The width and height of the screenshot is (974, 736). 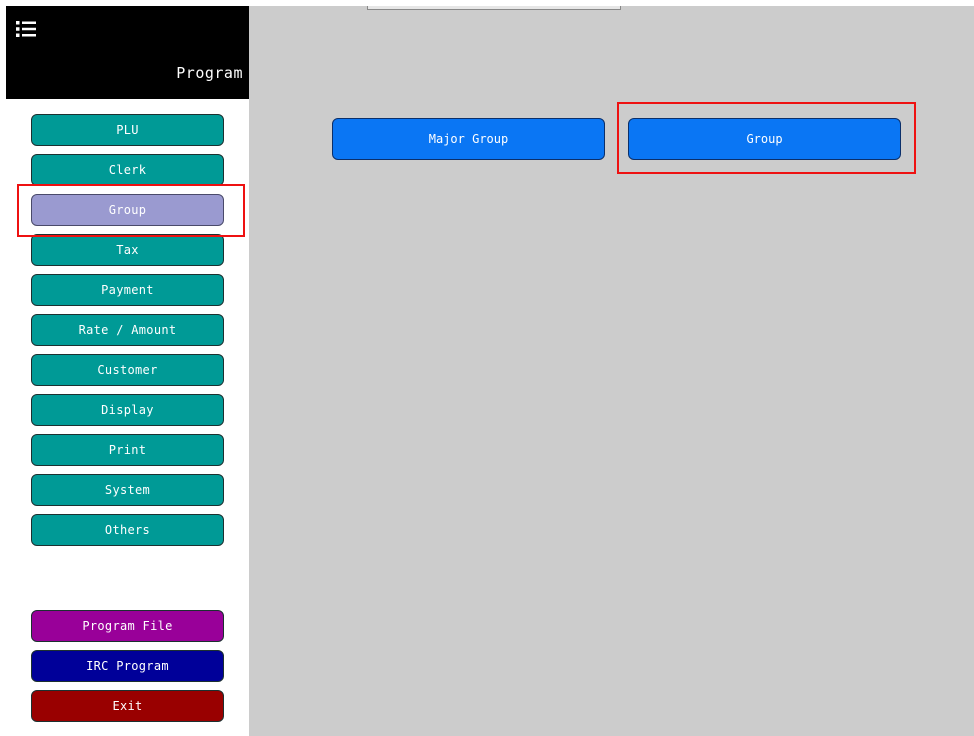 What do you see at coordinates (127, 290) in the screenshot?
I see `sidebar-item-payment: Payment` at bounding box center [127, 290].